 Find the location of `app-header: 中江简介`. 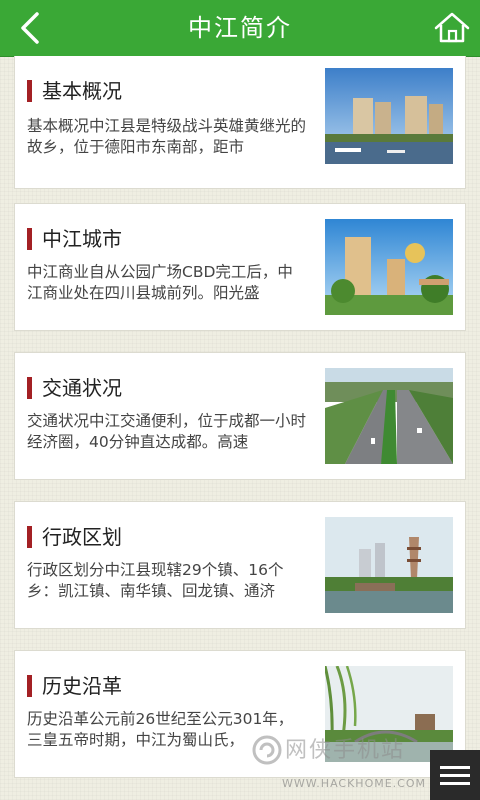

app-header: 中江简介 is located at coordinates (240, 28).